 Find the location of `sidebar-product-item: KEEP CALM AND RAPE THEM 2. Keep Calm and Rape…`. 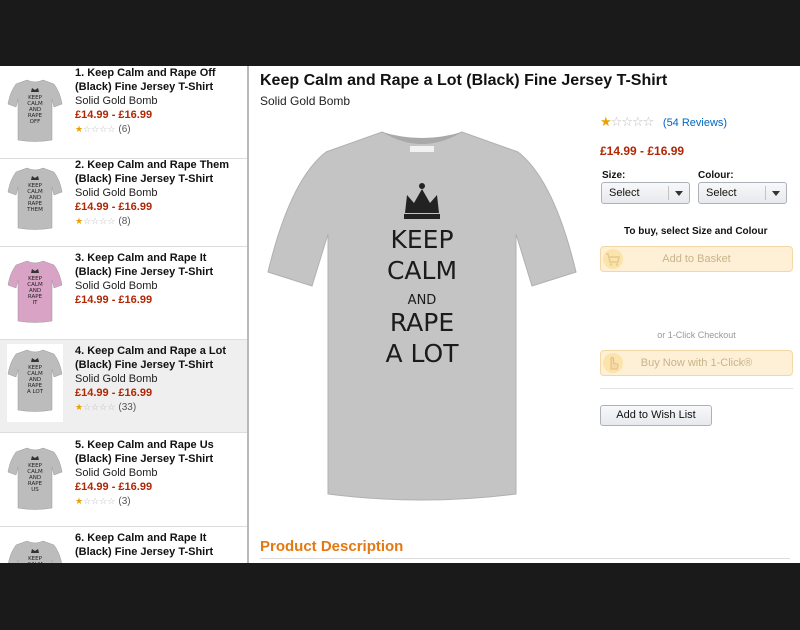

sidebar-product-item: KEEP CALM AND RAPE THEM 2. Keep Calm and Rape… is located at coordinates (123, 200).